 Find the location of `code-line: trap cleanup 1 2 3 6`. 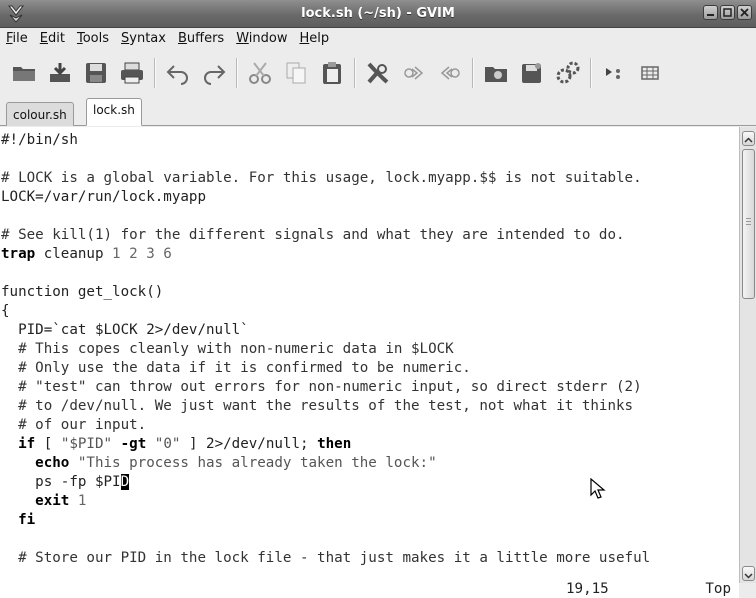

code-line: trap cleanup 1 2 3 6 is located at coordinates (370, 254).